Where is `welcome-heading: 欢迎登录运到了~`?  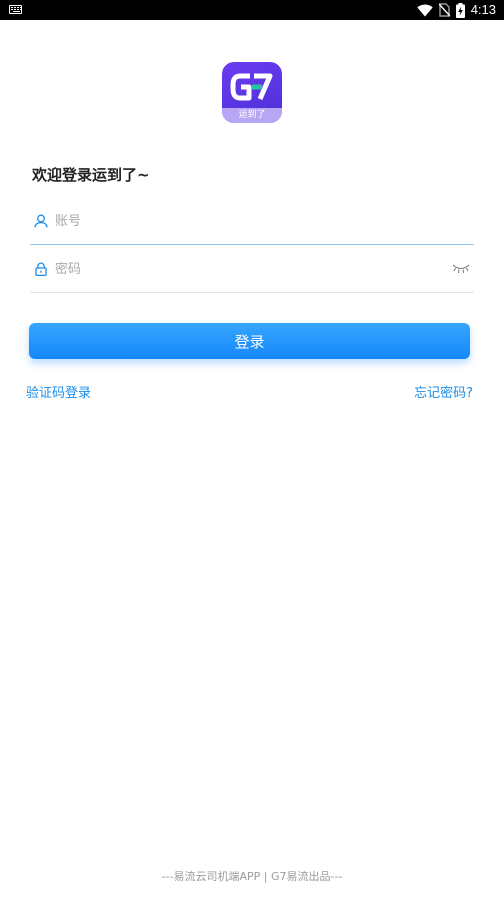
welcome-heading: 欢迎登录运到了~ is located at coordinates (91, 175).